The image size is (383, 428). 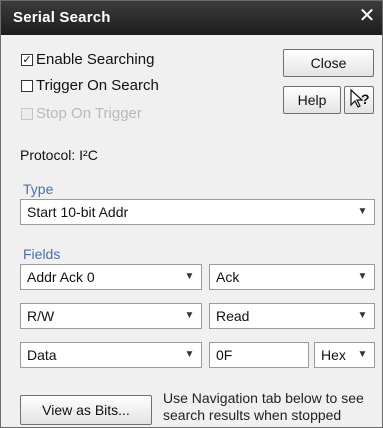 I want to click on field3-value: Data, so click(x=42, y=355).